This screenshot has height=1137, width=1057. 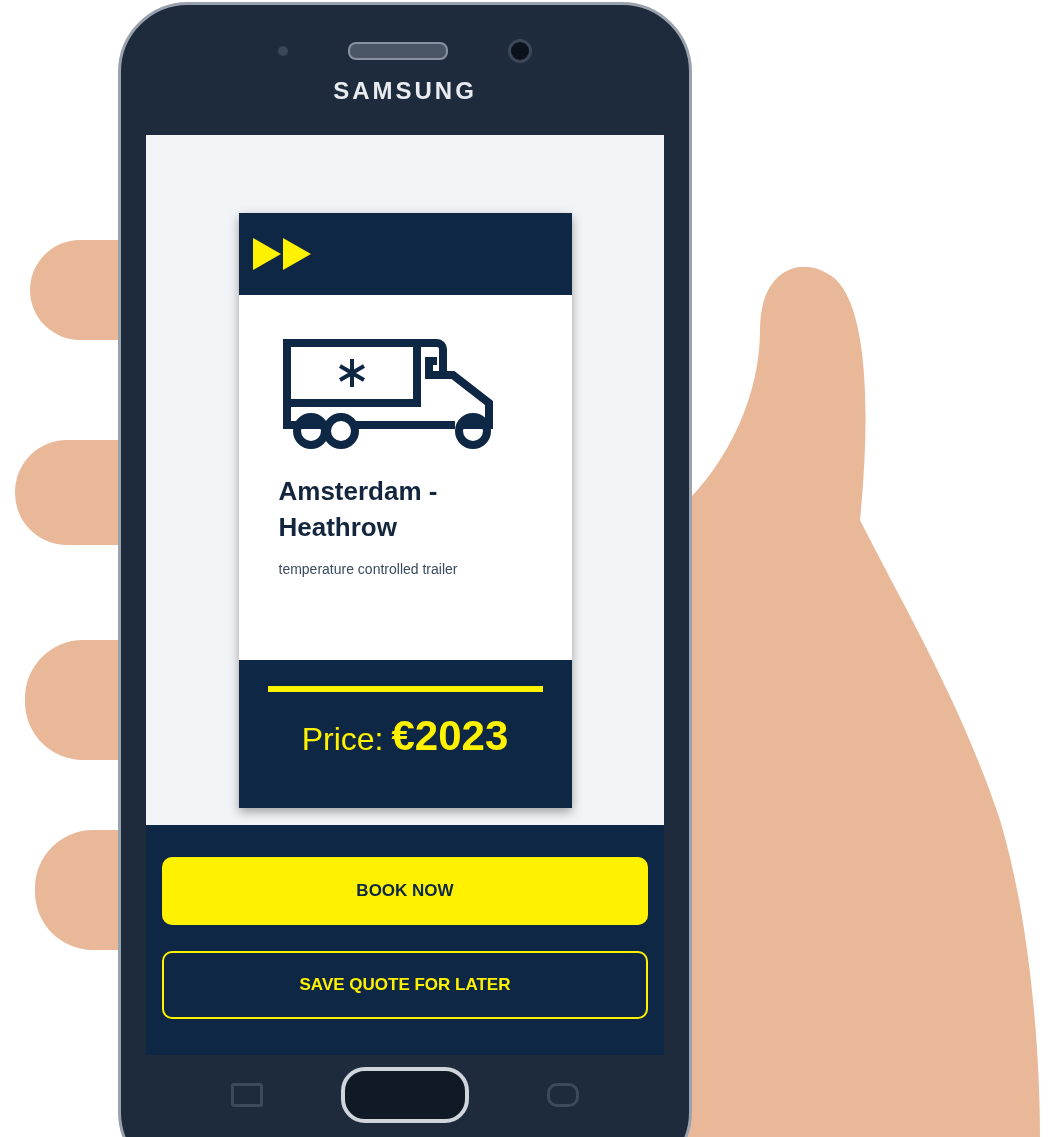 I want to click on brand-logo: SAMSUNG, so click(x=405, y=91).